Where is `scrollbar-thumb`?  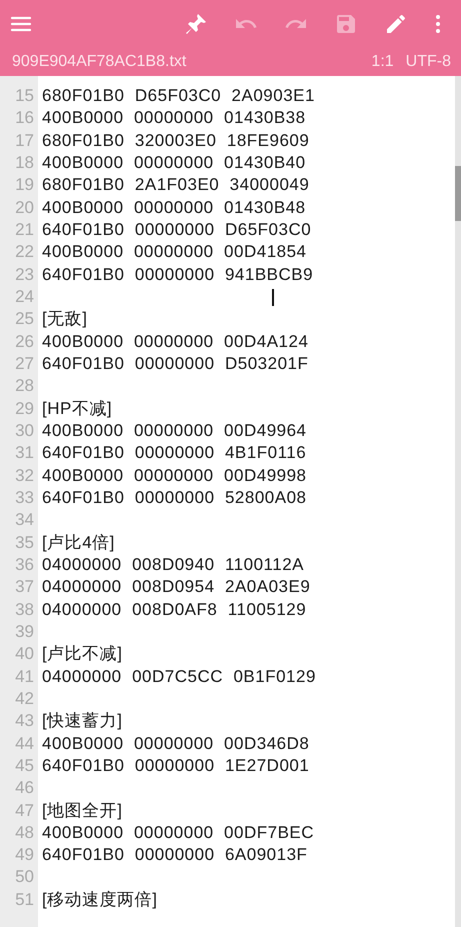
scrollbar-thumb is located at coordinates (458, 193).